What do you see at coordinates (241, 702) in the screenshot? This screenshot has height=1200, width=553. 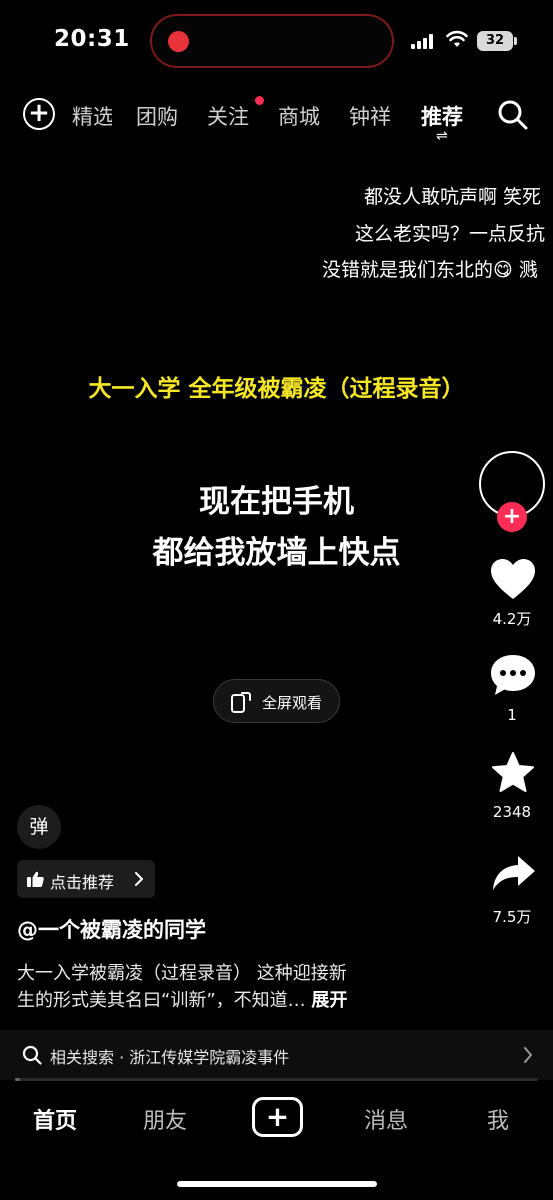 I see `rotate-screen-icon` at bounding box center [241, 702].